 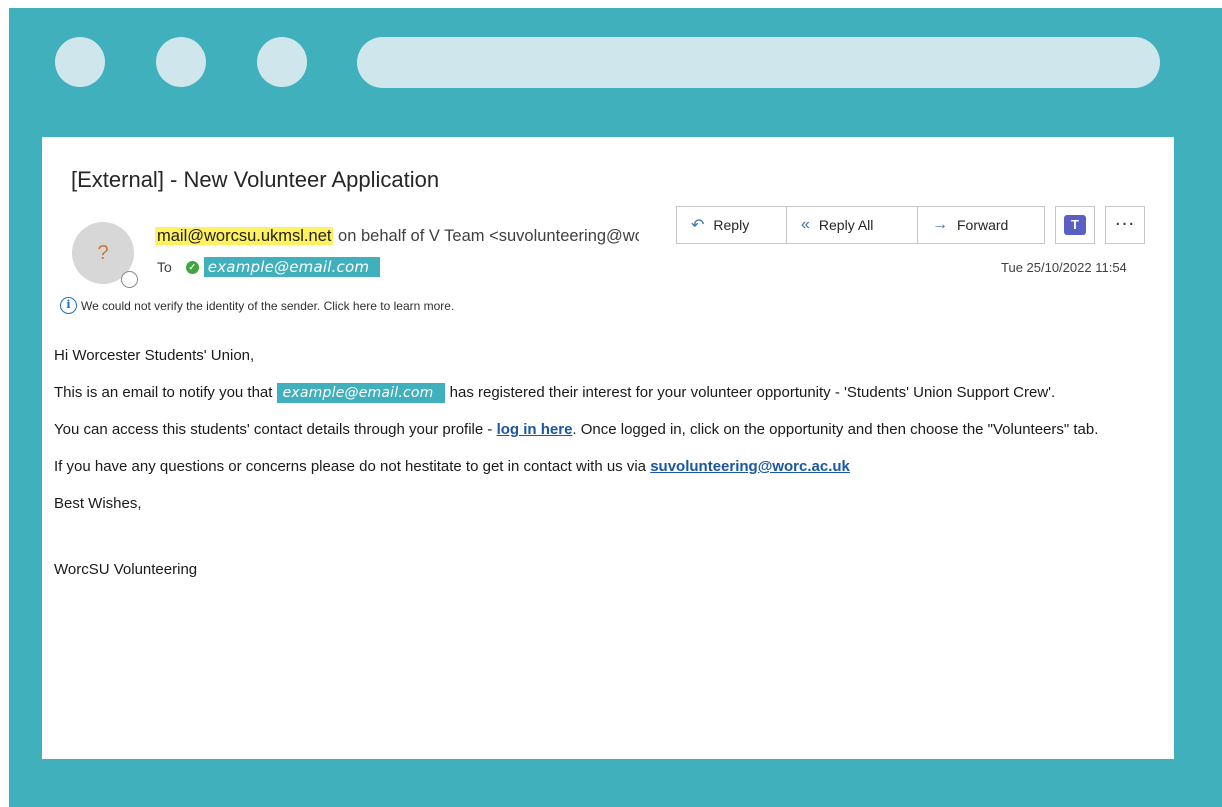 What do you see at coordinates (1064, 267) in the screenshot?
I see `received-date: Tue 25/10/2022 11:54` at bounding box center [1064, 267].